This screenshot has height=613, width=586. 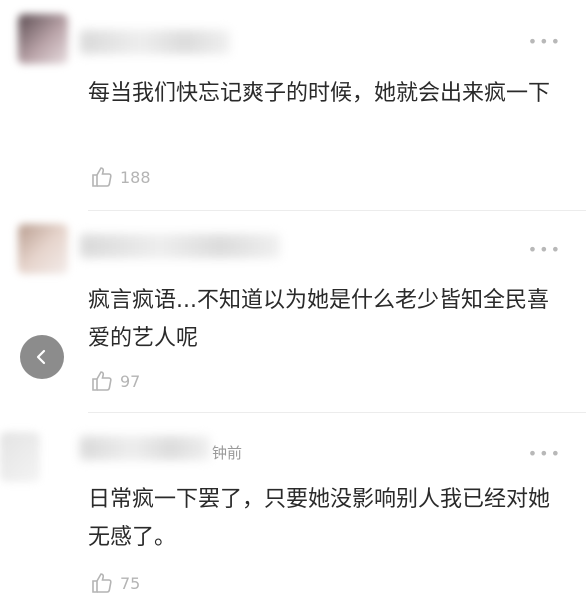 I want to click on back-button, so click(x=42, y=357).